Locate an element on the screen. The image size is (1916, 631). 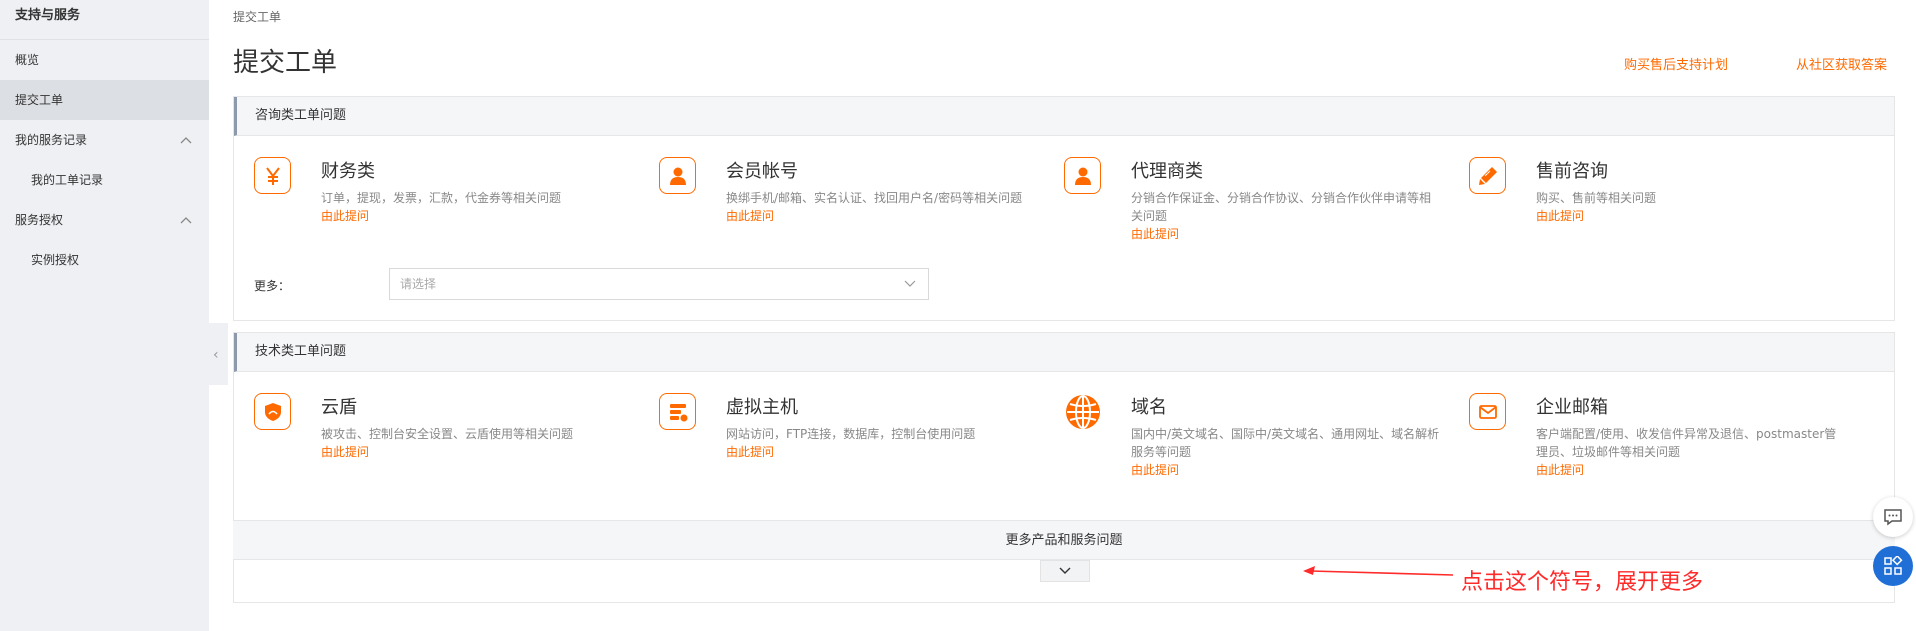
mail-icon is located at coordinates (1487, 411).